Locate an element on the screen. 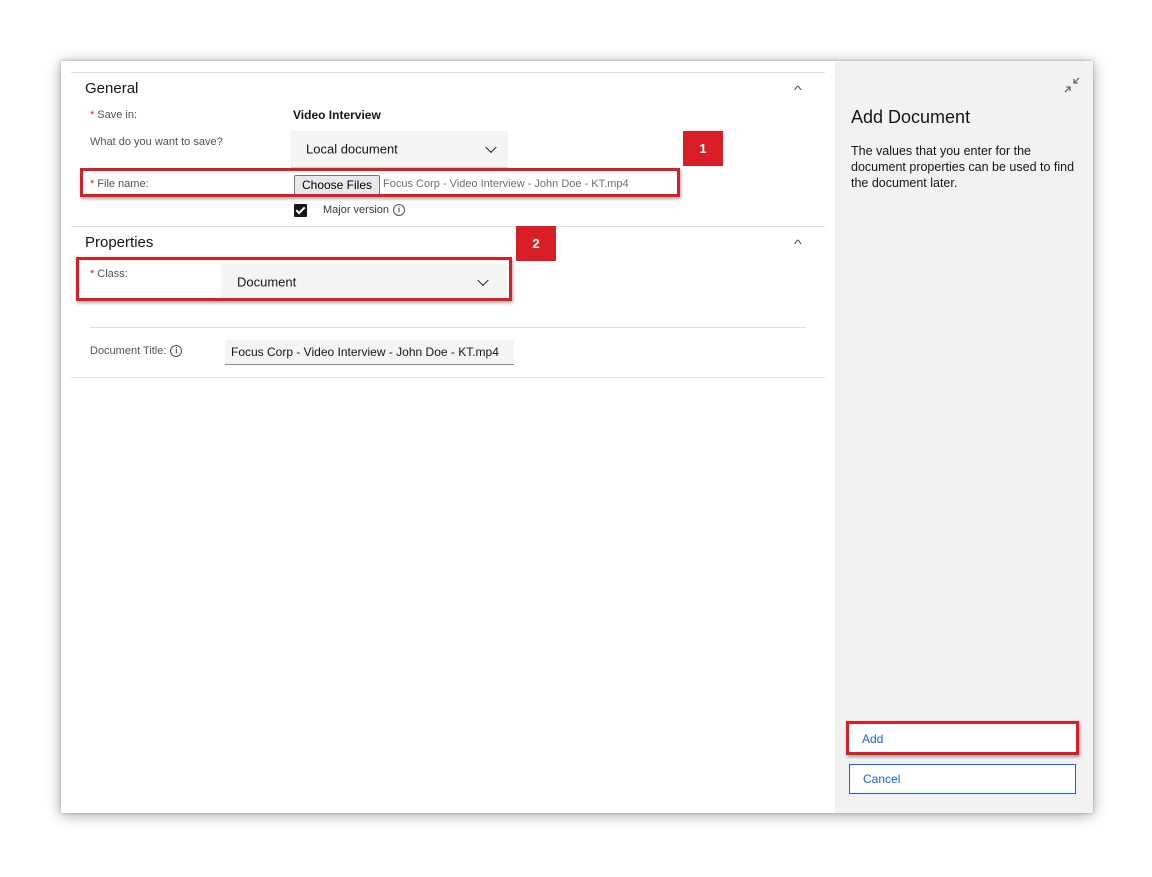 This screenshot has height=877, width=1152. cancel-button: Cancel is located at coordinates (962, 779).